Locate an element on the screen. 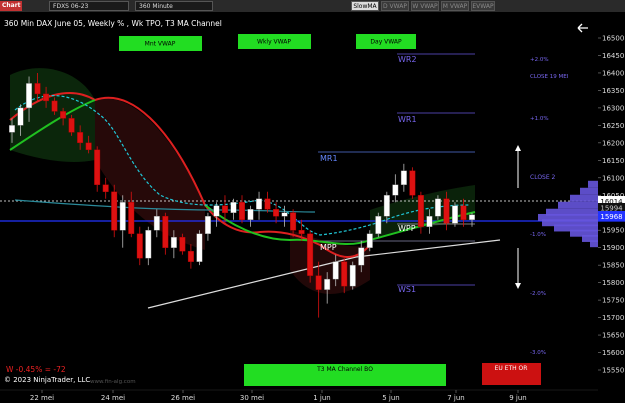 This screenshot has width=625, height=403. evwap-button: EVWAP is located at coordinates (483, 6).